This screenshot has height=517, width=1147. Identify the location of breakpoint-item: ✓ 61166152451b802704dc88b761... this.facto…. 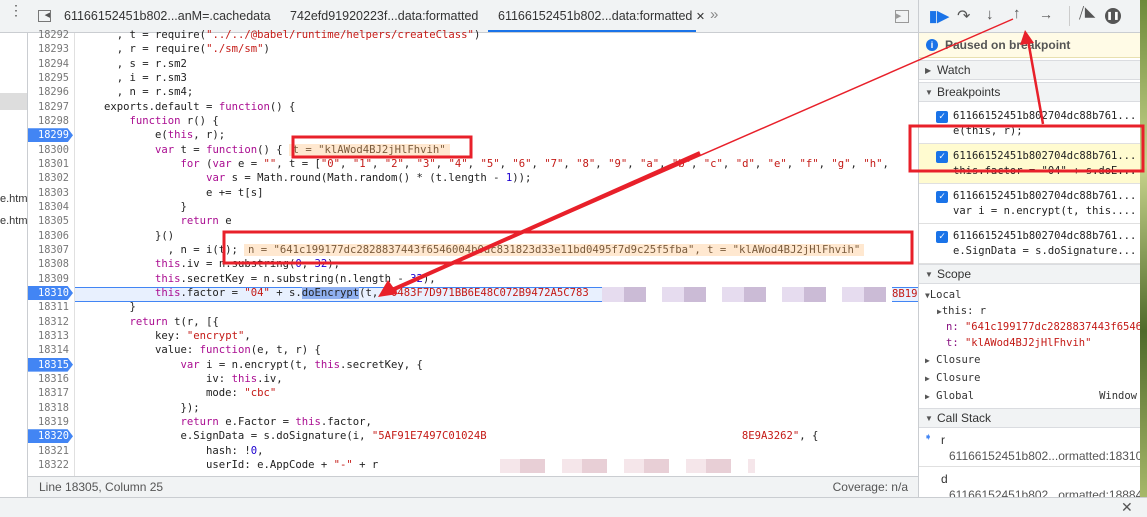
(1029, 164).